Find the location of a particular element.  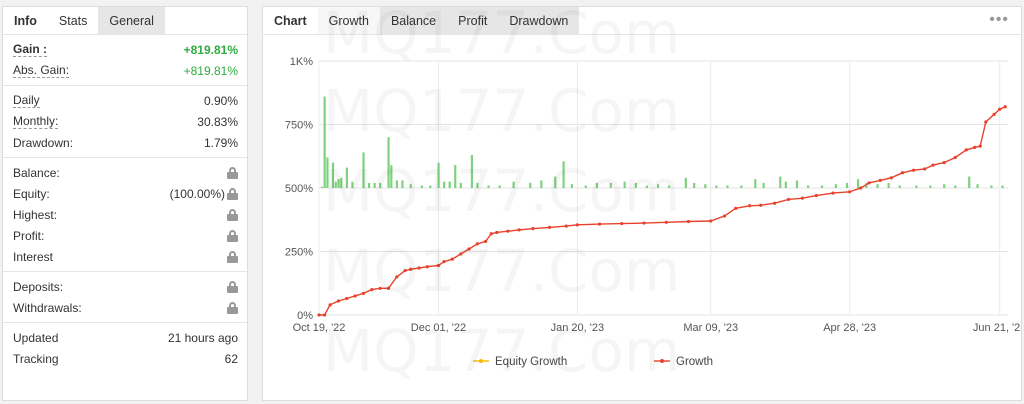

y-tick-label: 1K% is located at coordinates (301, 62).